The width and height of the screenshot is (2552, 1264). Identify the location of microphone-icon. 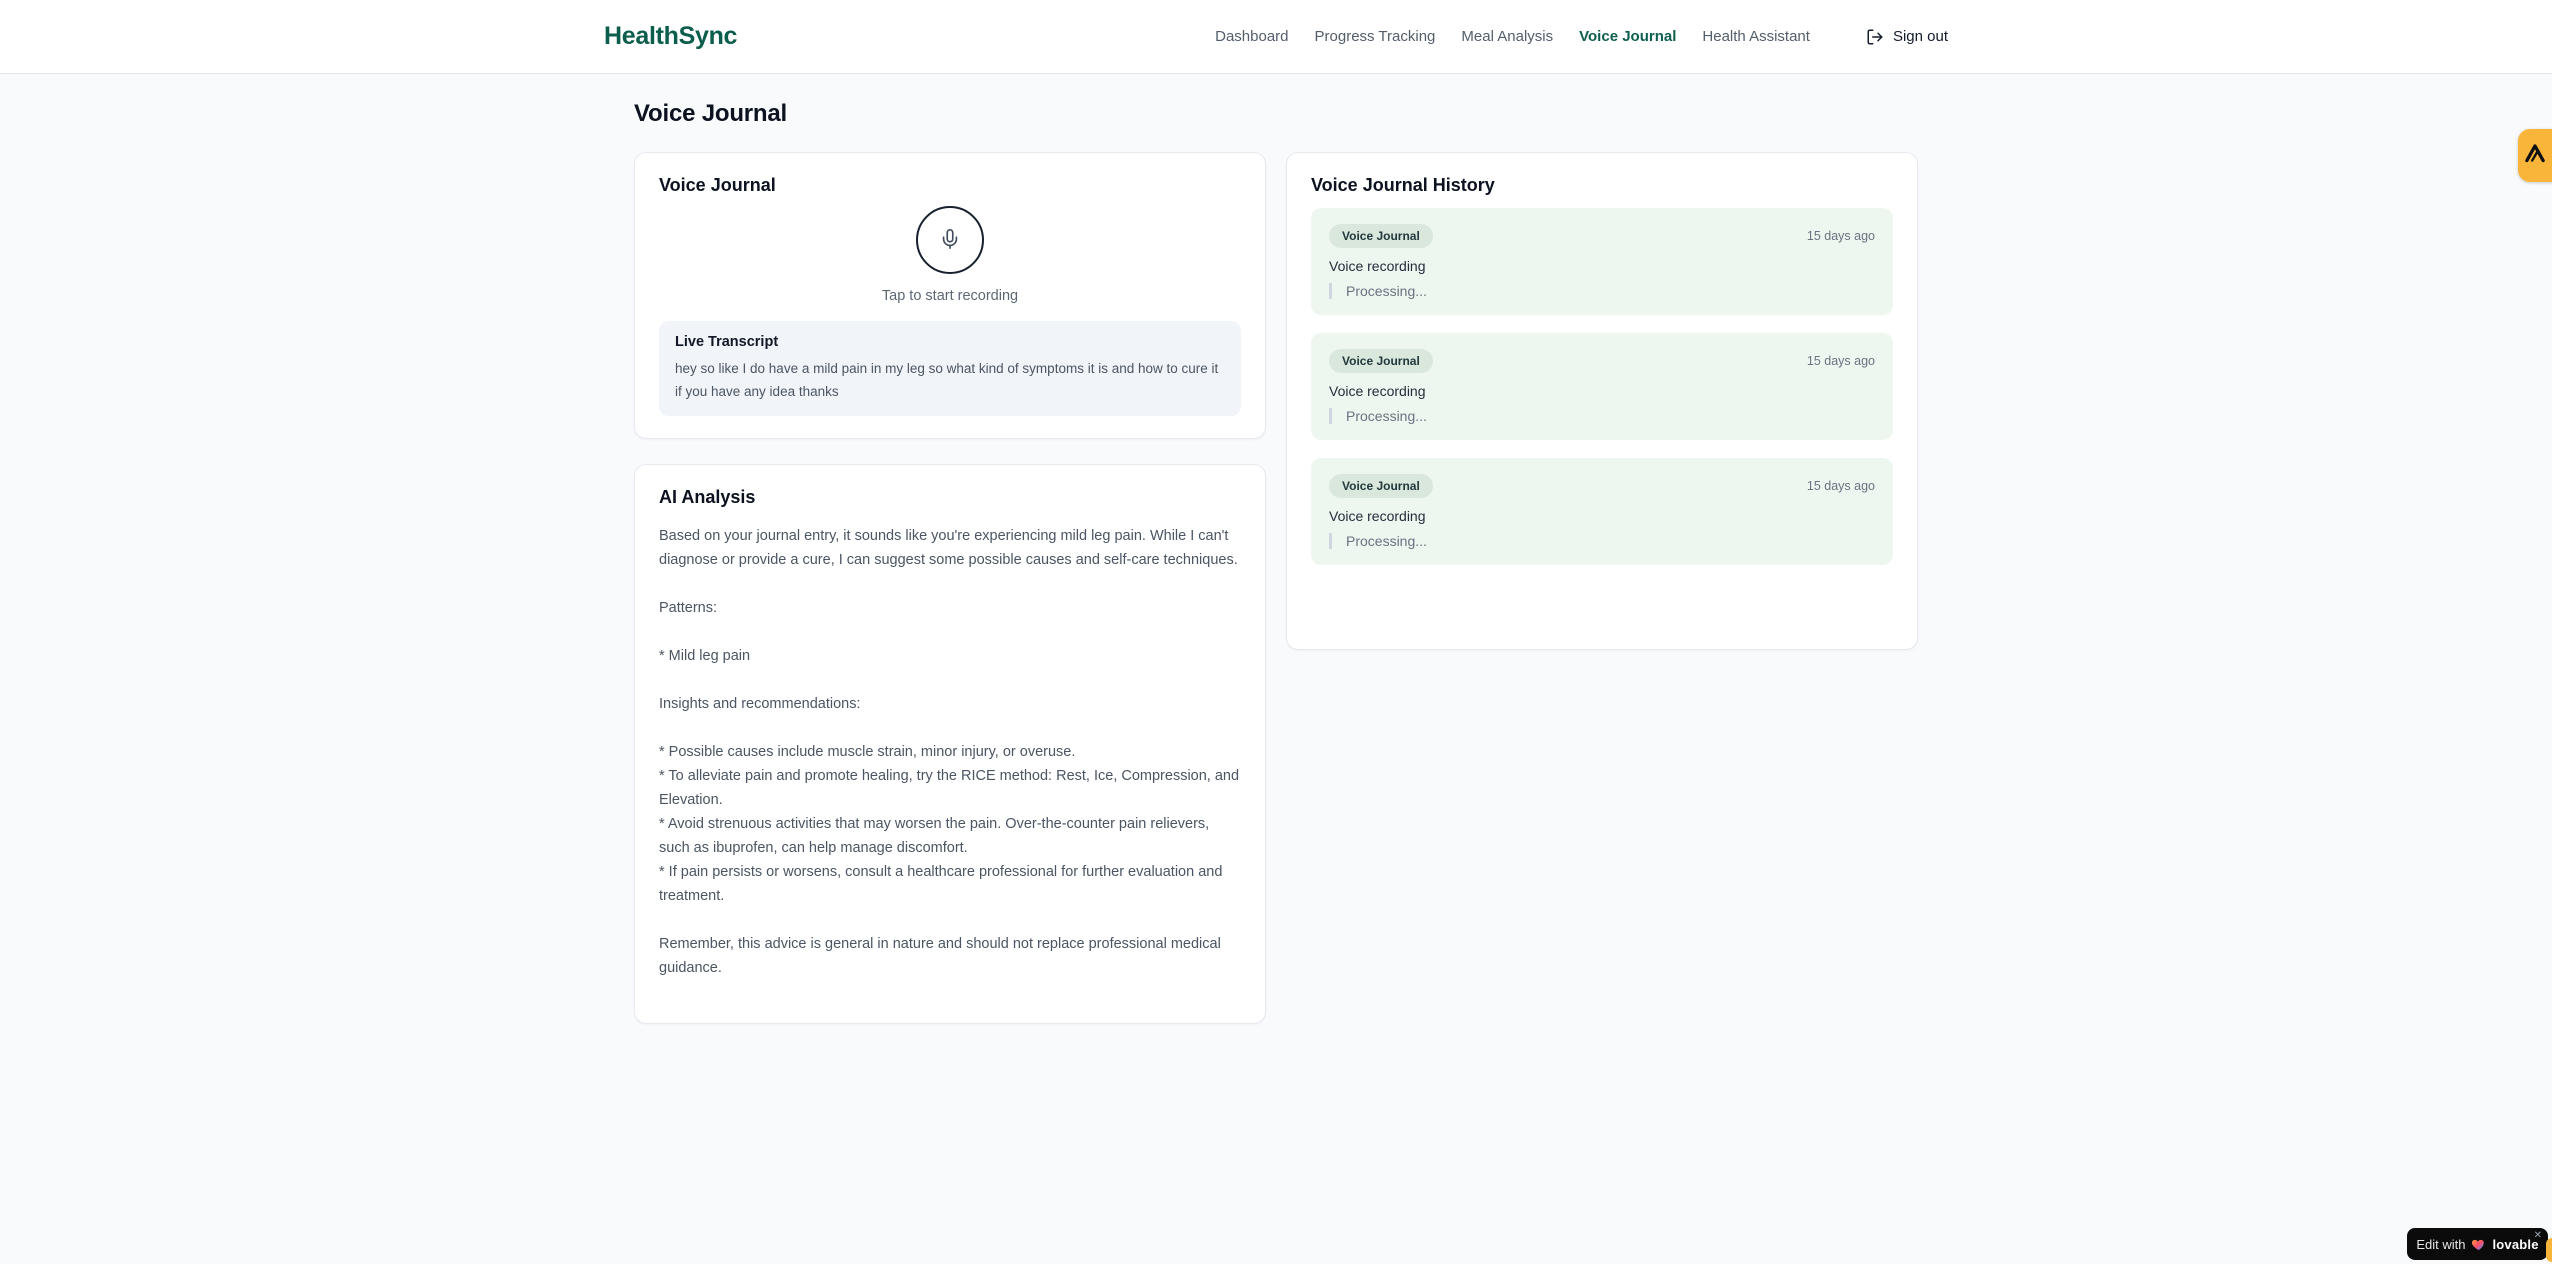
(950, 240).